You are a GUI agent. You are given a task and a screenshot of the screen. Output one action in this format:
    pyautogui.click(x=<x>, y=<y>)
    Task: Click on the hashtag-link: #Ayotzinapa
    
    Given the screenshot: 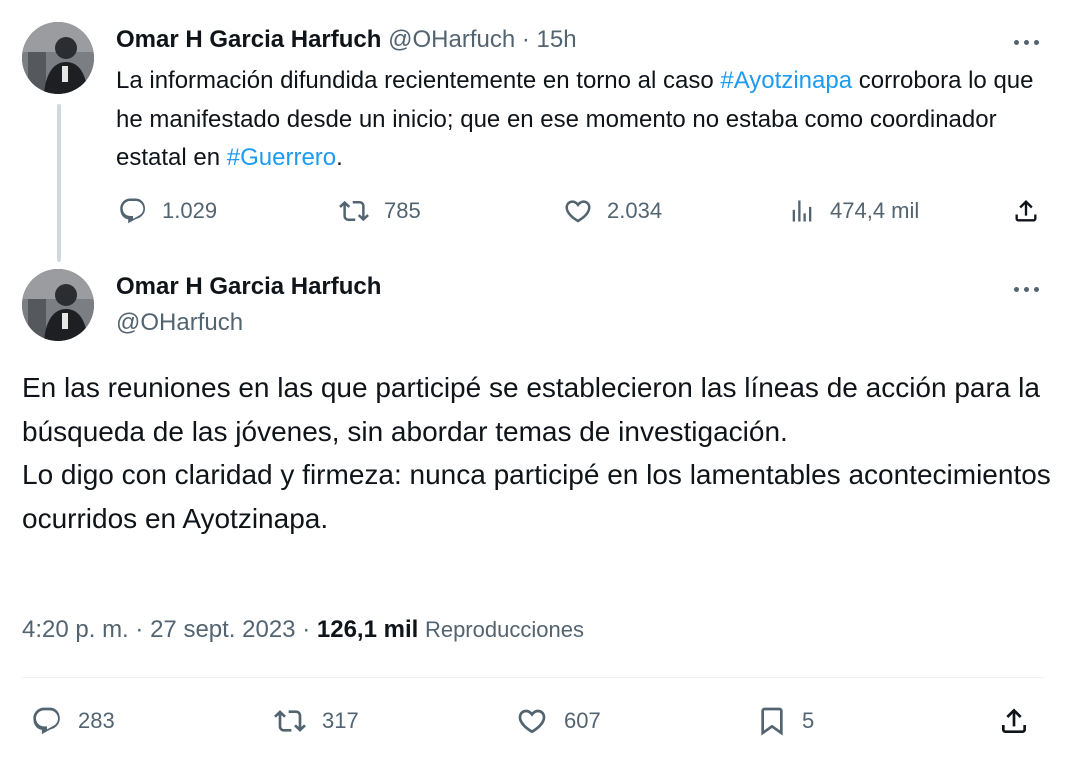 What is the action you would take?
    pyautogui.click(x=786, y=80)
    